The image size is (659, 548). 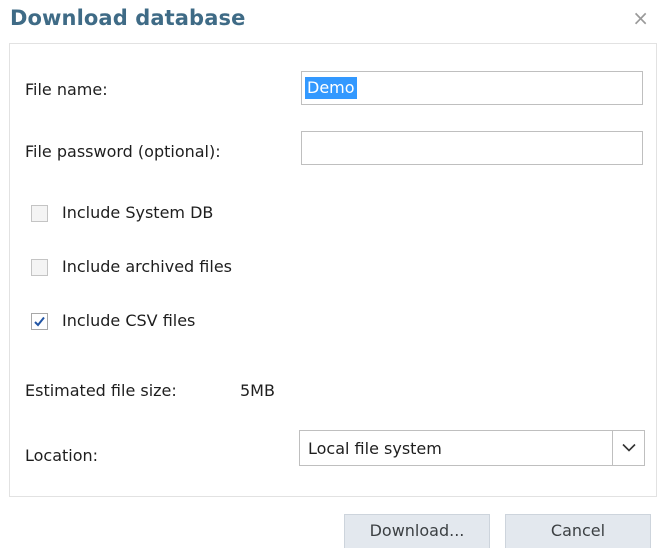 I want to click on include-system-db-checkbox, so click(x=39, y=213).